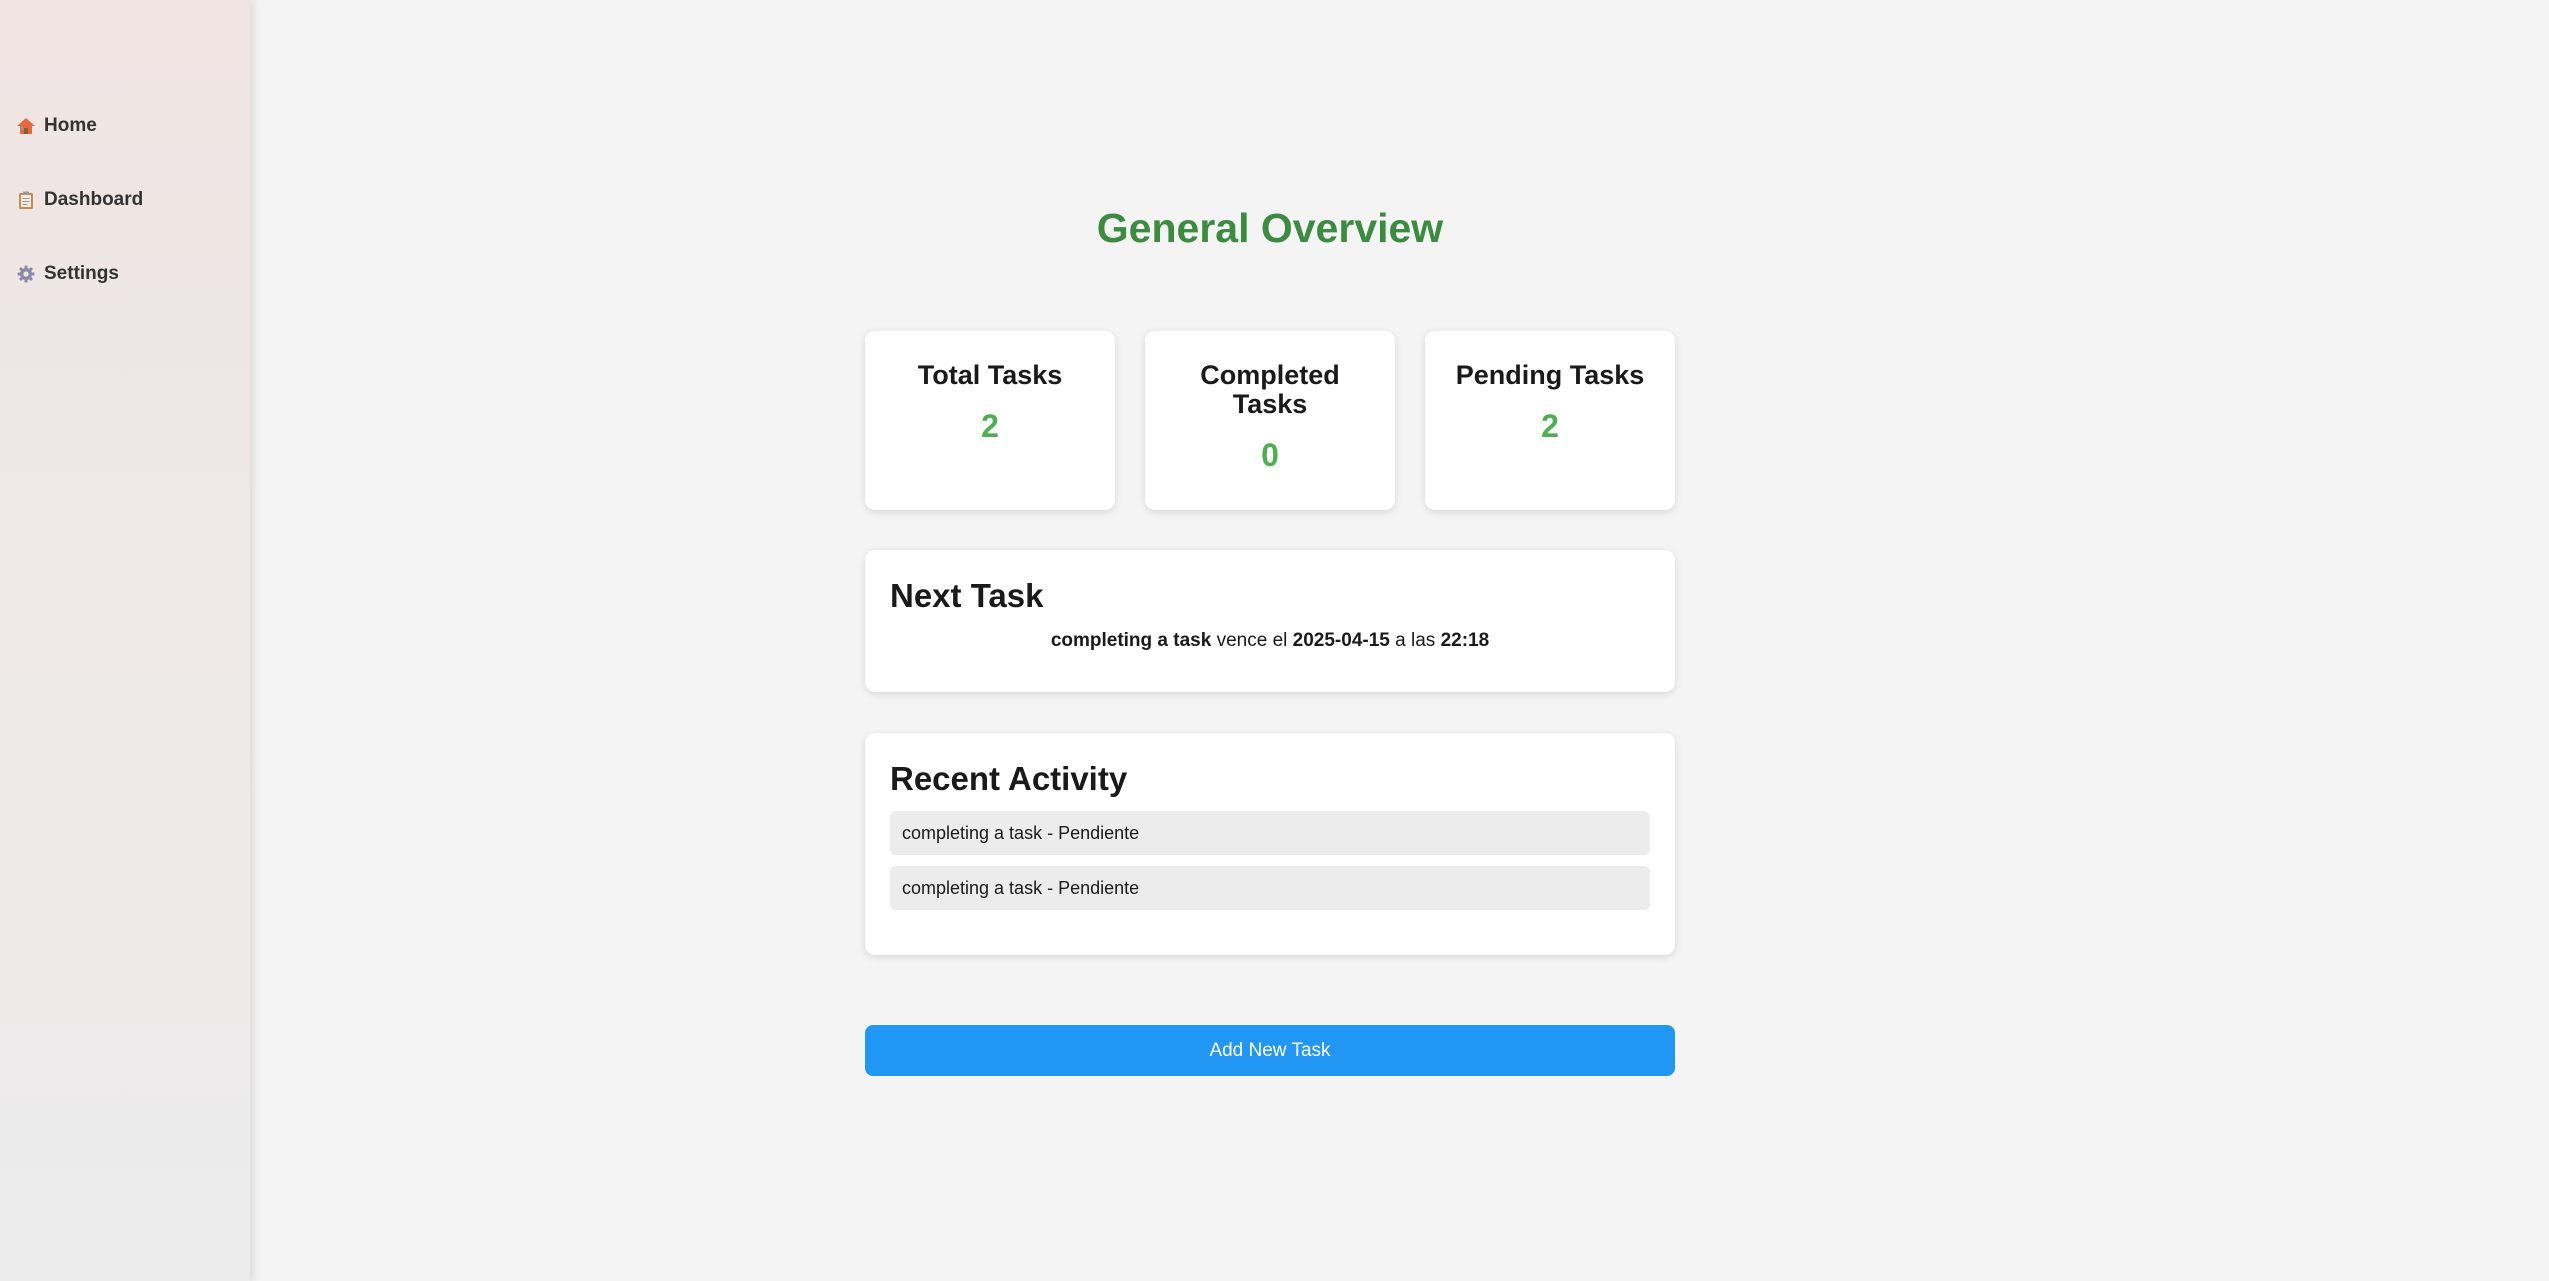  What do you see at coordinates (1550, 375) in the screenshot?
I see `stat-label: Pending Tasks` at bounding box center [1550, 375].